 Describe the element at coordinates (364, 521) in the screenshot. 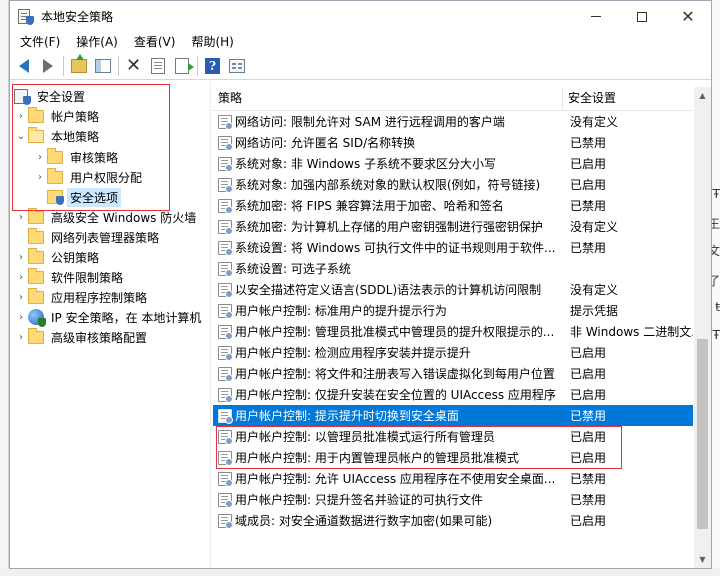

I see `policy-name: 域成员: 对安全通道数据进行数字加密(如果可能)` at that location.